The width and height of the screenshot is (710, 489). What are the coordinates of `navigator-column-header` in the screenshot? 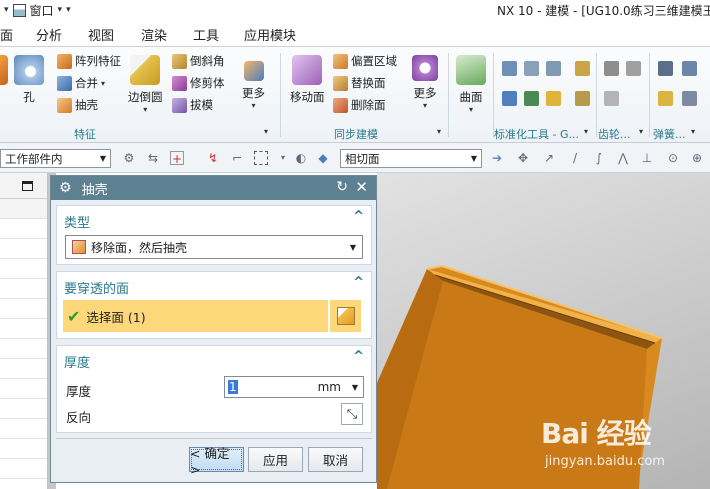 It's located at (23, 209).